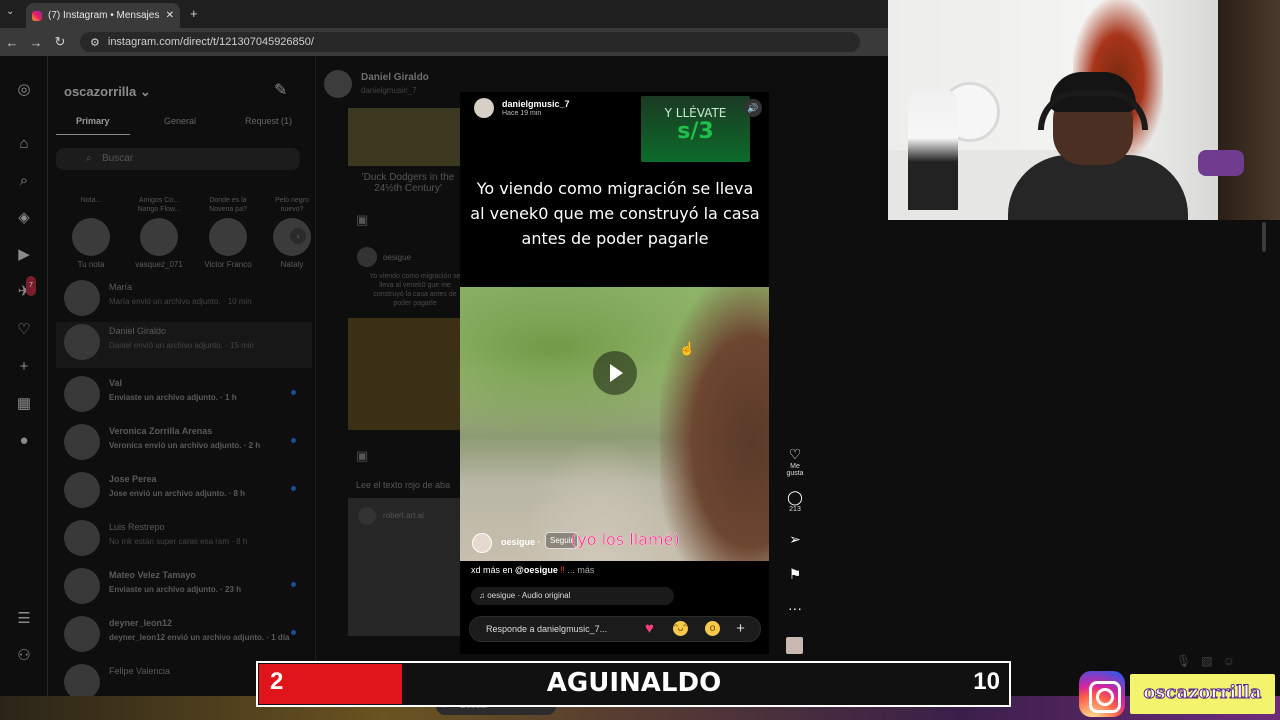 Image resolution: width=1280 pixels, height=720 pixels. What do you see at coordinates (107, 92) in the screenshot?
I see `account-username: oscazorrilla ⌄` at bounding box center [107, 92].